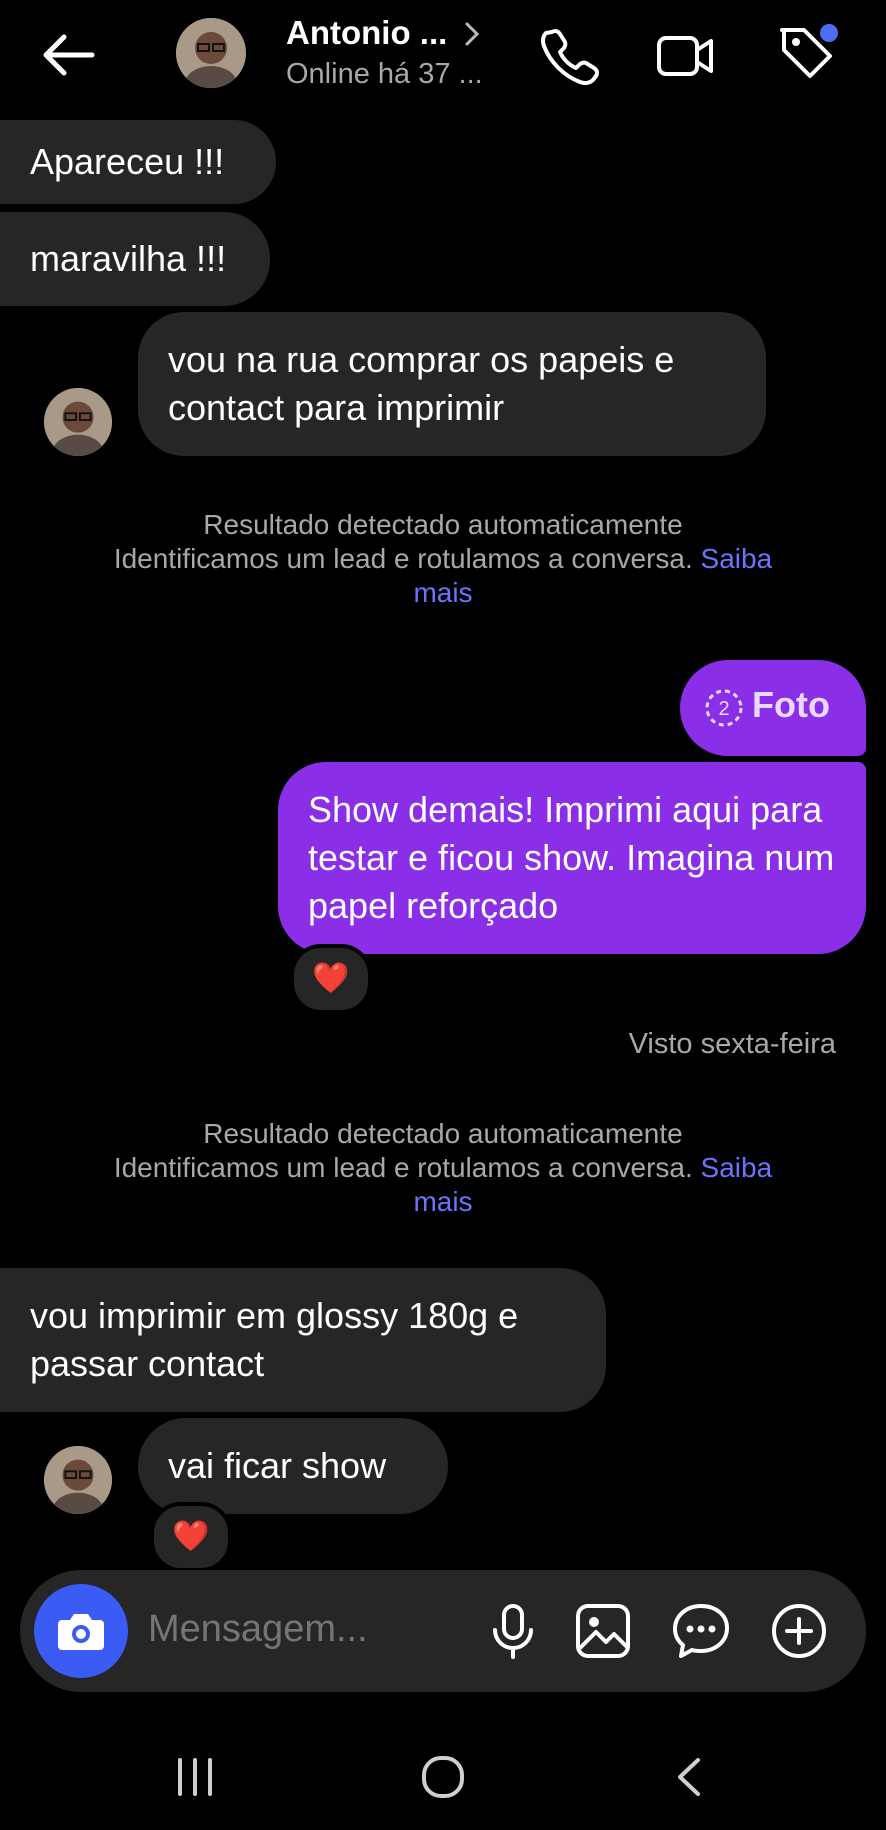 This screenshot has width=886, height=1830. I want to click on phone-call-icon, so click(570, 56).